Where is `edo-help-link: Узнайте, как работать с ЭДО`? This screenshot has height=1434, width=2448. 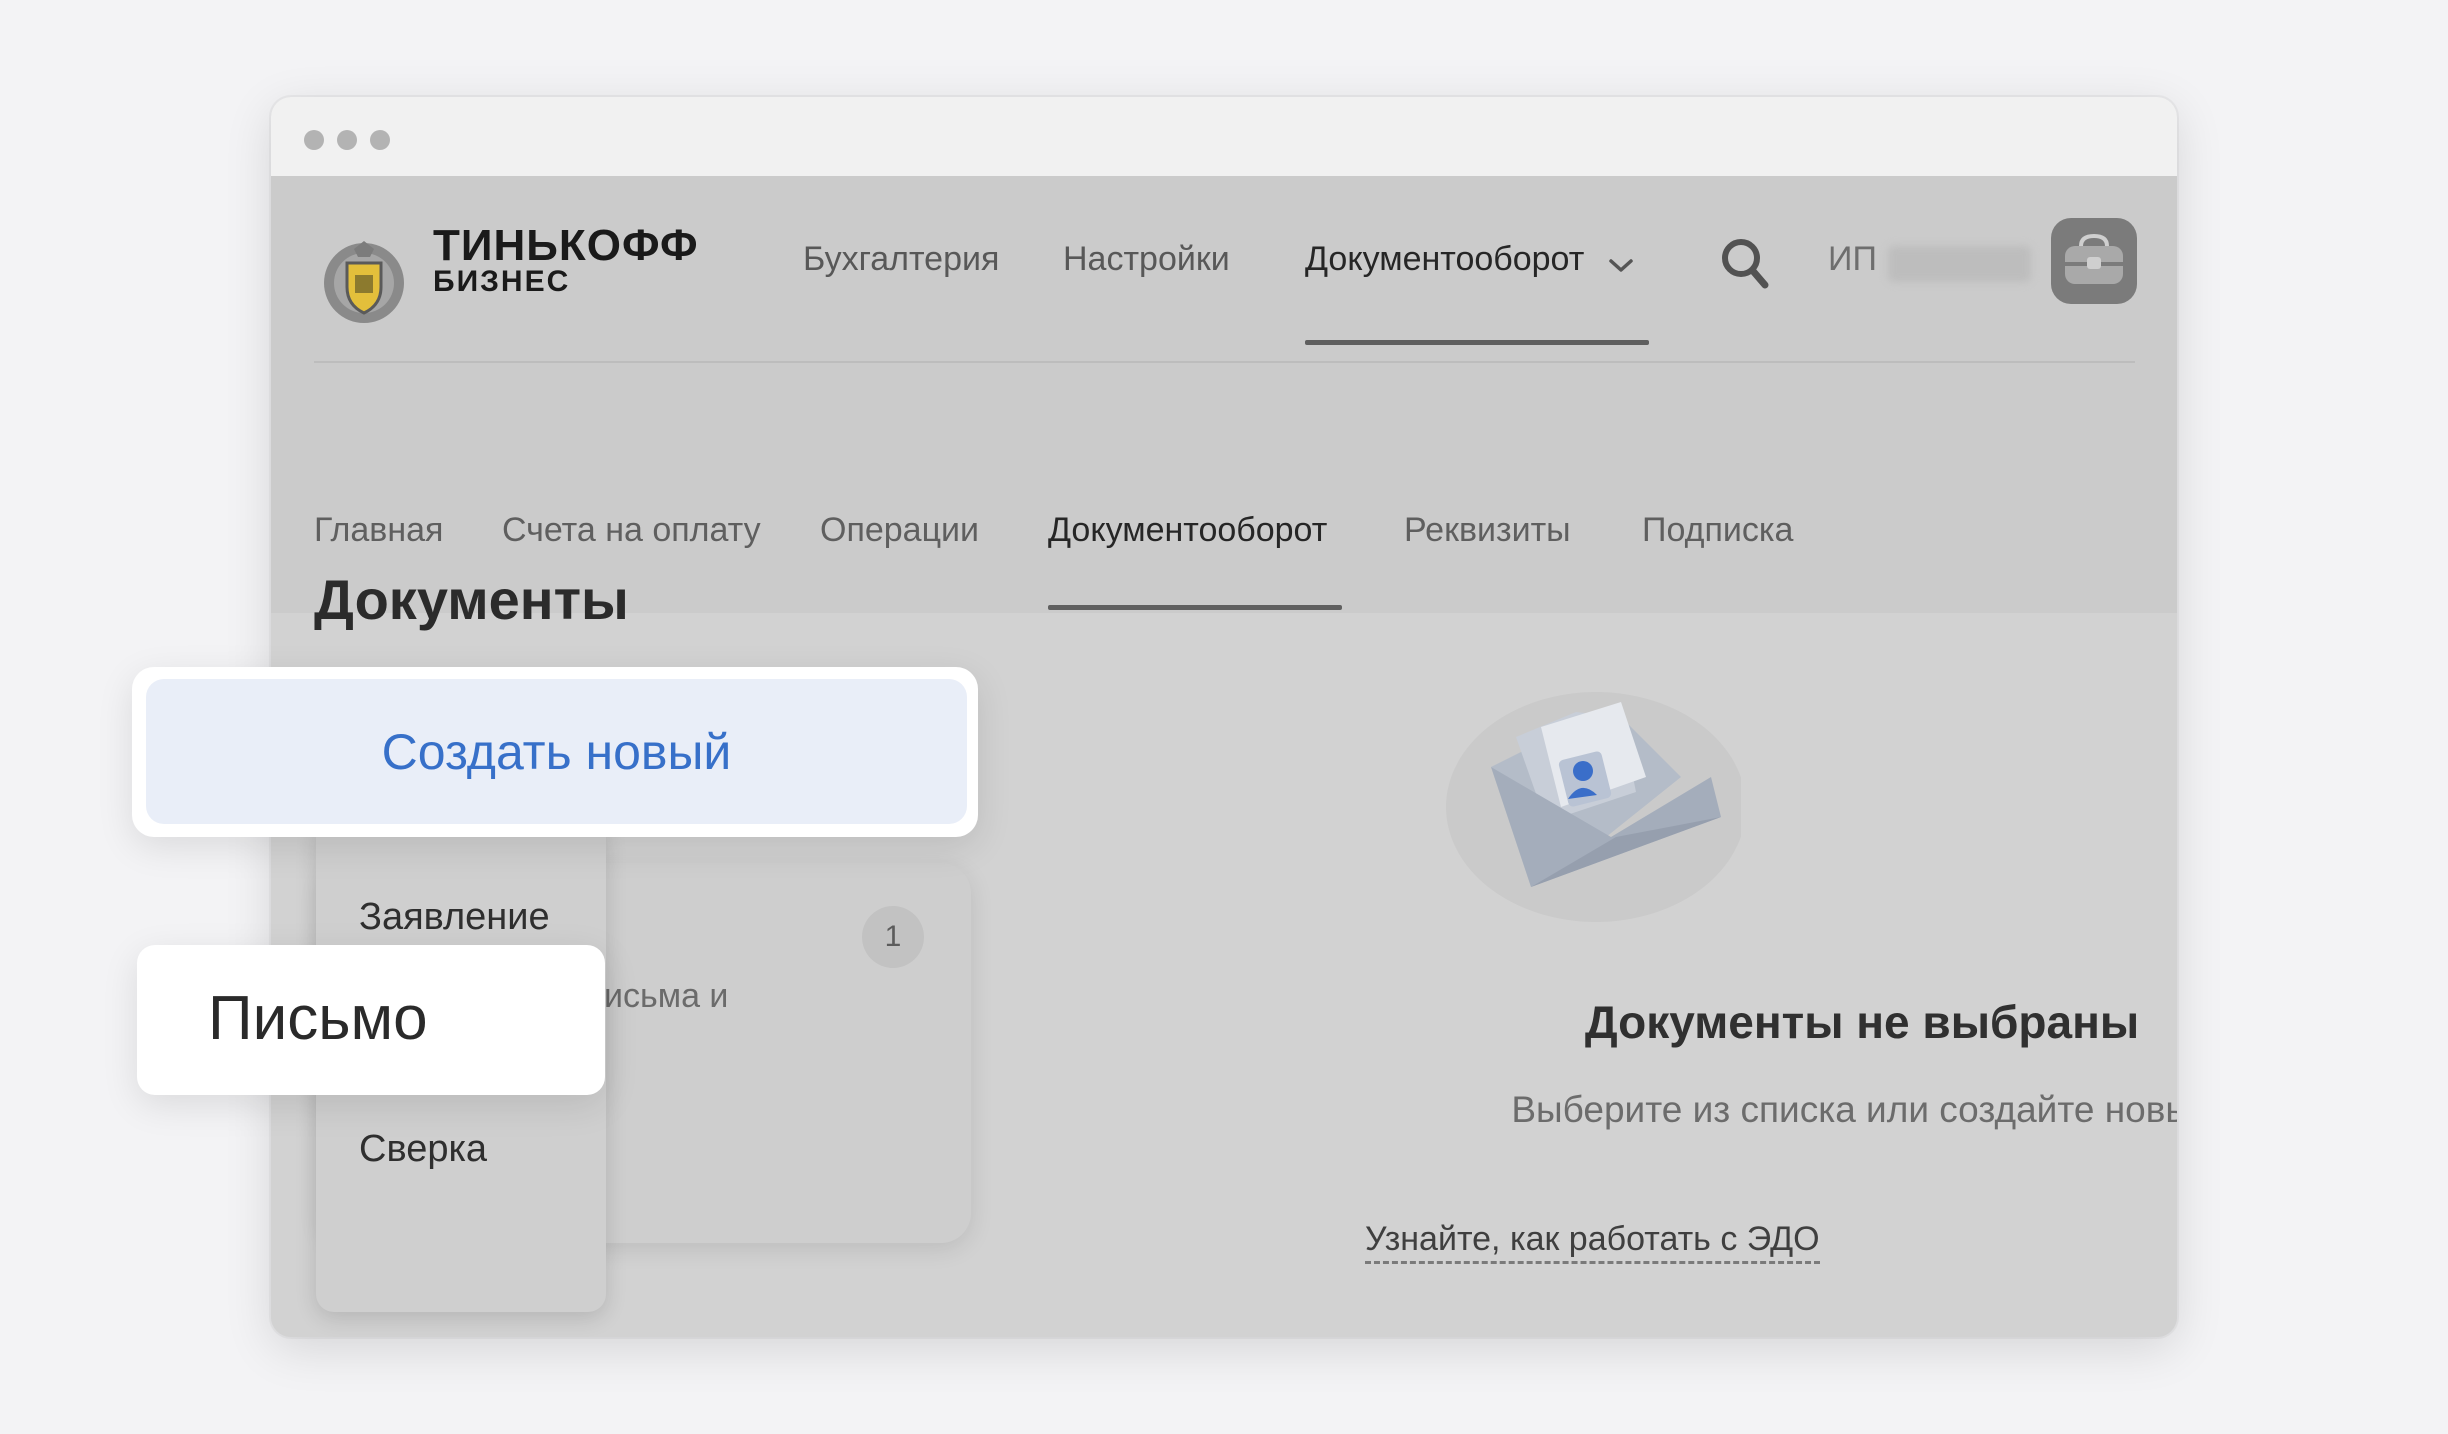 edo-help-link: Узнайте, как работать с ЭДО is located at coordinates (1592, 1242).